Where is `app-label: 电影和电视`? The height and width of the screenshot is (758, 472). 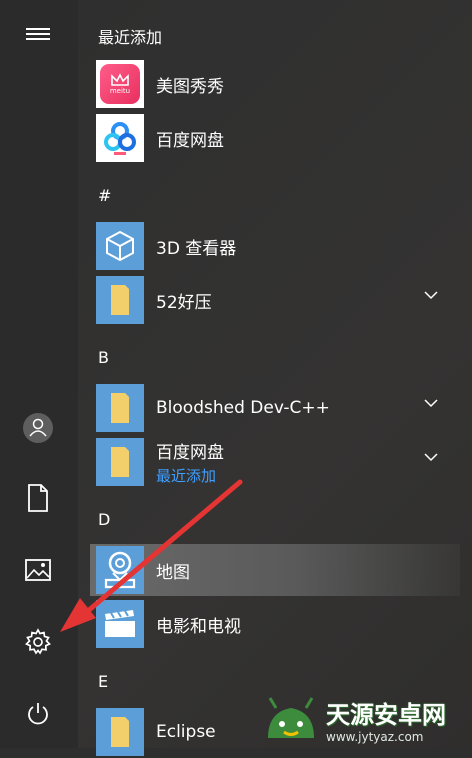
app-label: 电影和电视 is located at coordinates (198, 626).